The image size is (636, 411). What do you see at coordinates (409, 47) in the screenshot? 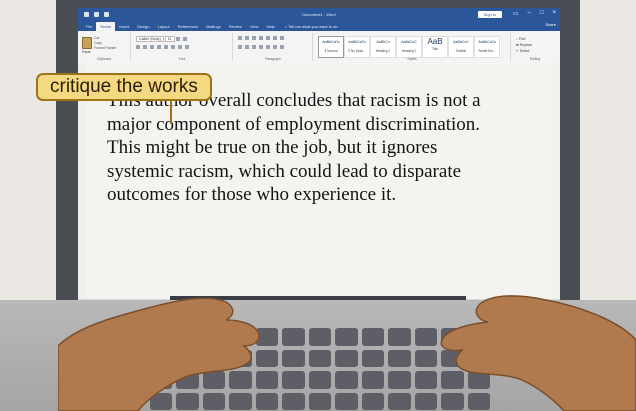
I see `style-heading-2: AaBbCcC Heading 2` at bounding box center [409, 47].